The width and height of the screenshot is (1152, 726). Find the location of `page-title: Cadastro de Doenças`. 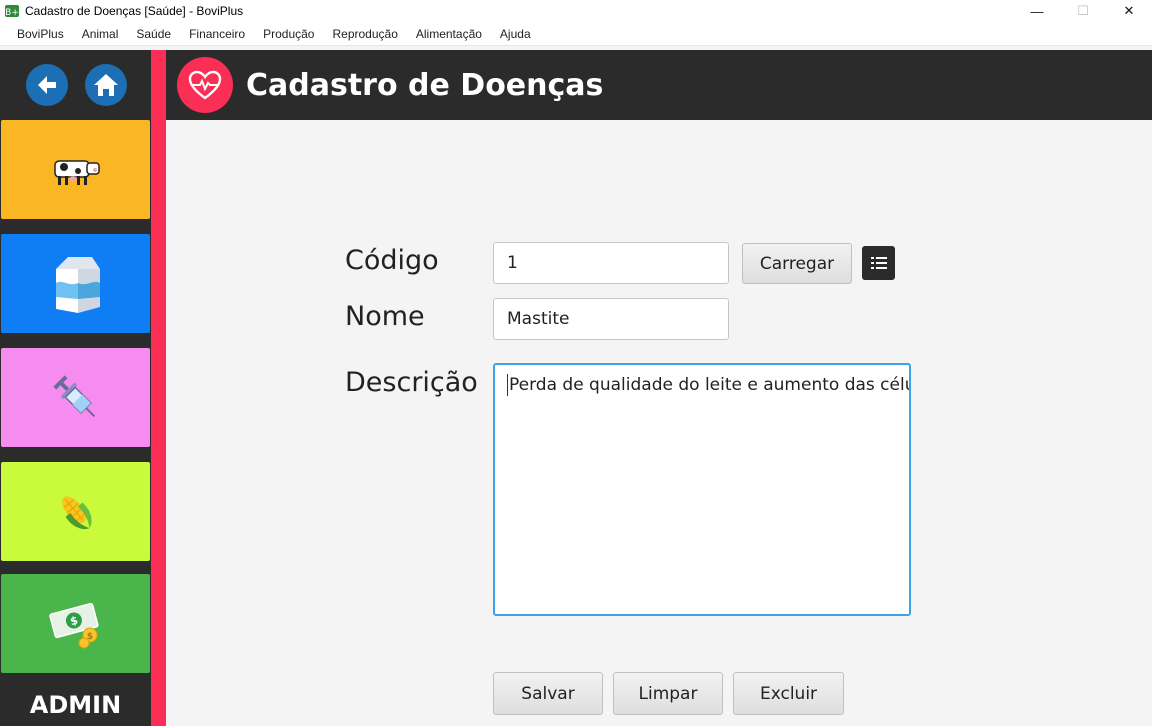

page-title: Cadastro de Doenças is located at coordinates (425, 85).